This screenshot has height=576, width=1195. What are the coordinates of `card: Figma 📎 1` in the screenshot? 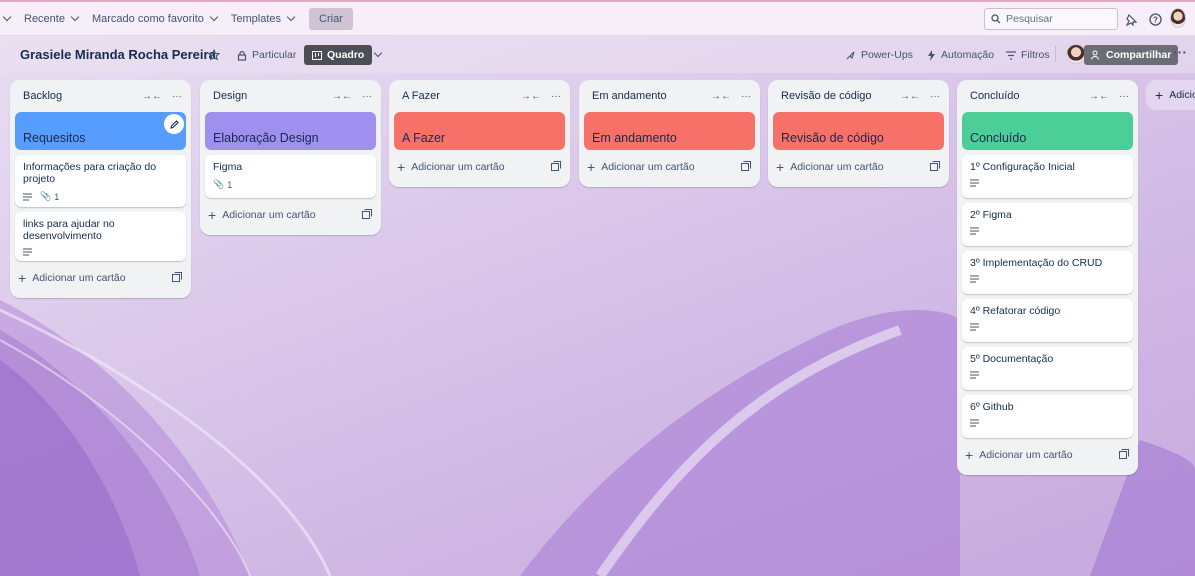 It's located at (290, 176).